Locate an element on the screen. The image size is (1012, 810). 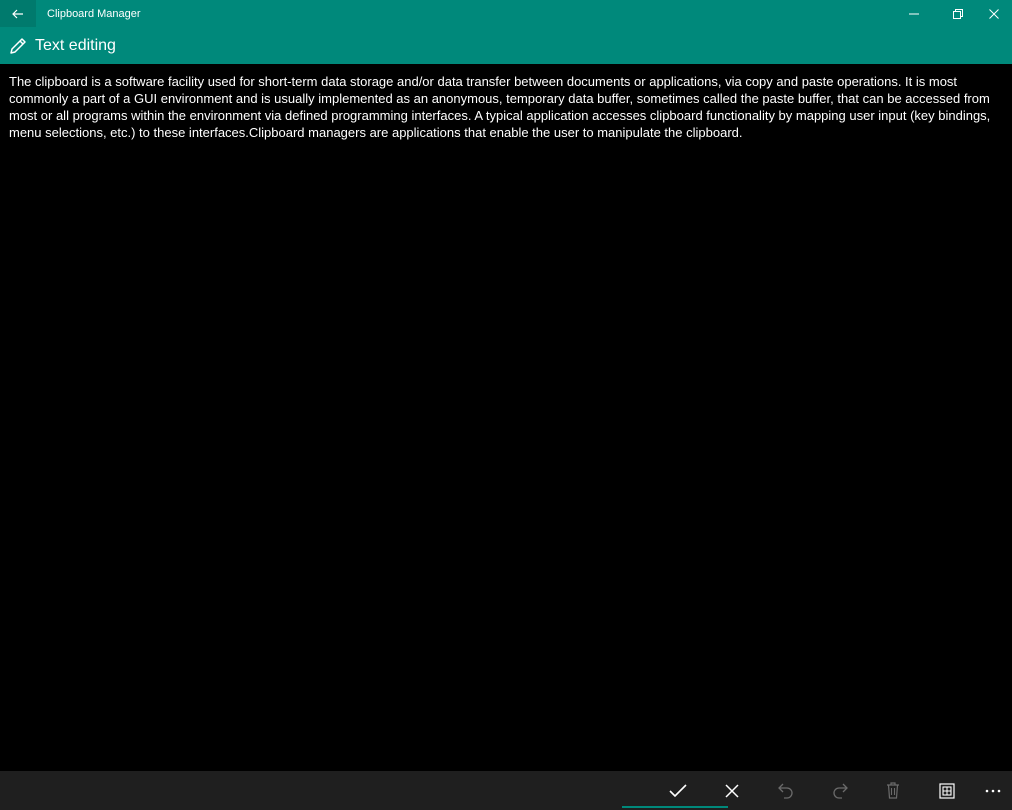
back-button is located at coordinates (18, 13).